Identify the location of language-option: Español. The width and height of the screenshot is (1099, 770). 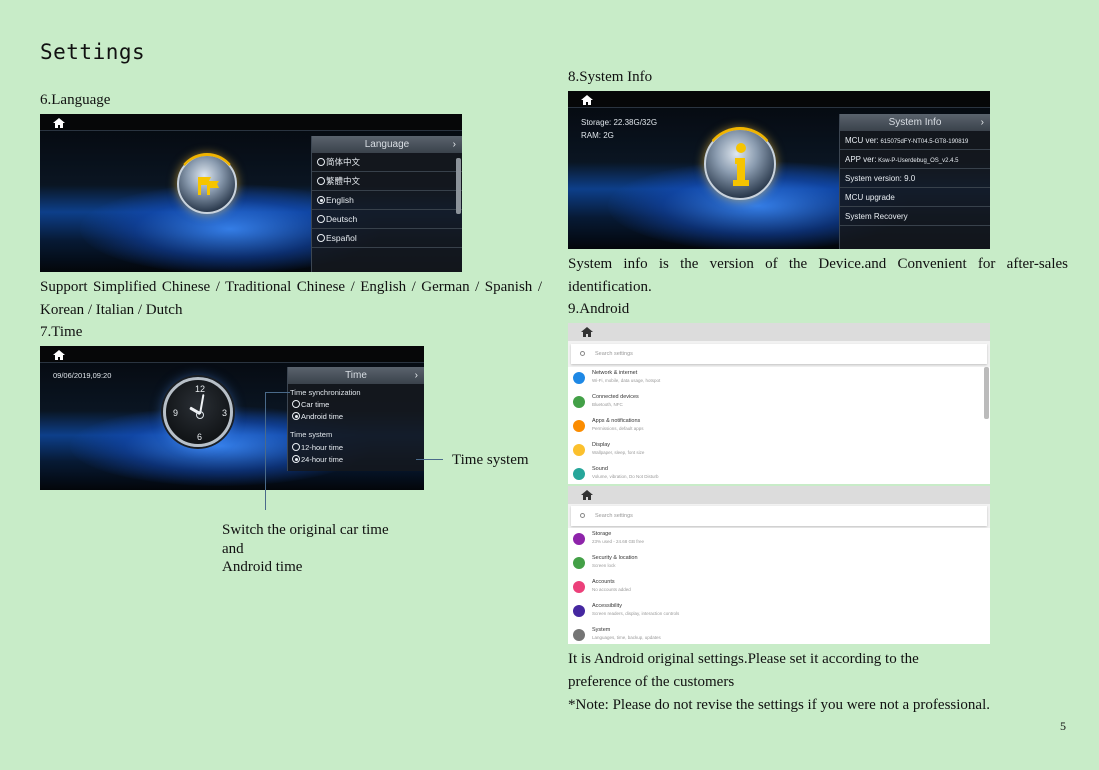
(387, 238).